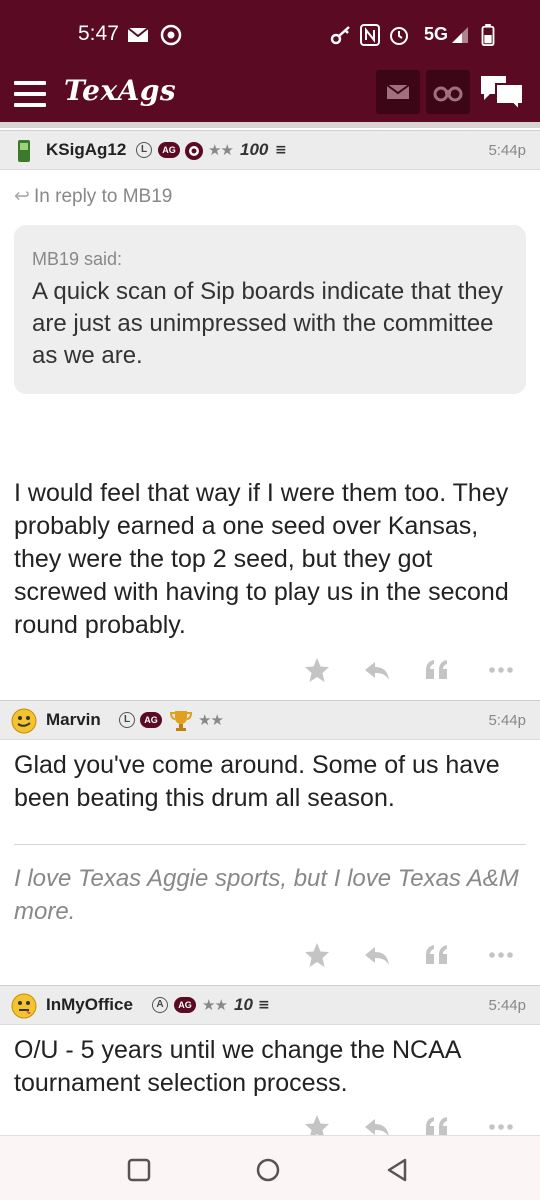 The height and width of the screenshot is (1200, 540). I want to click on chat-icon, so click(502, 92).